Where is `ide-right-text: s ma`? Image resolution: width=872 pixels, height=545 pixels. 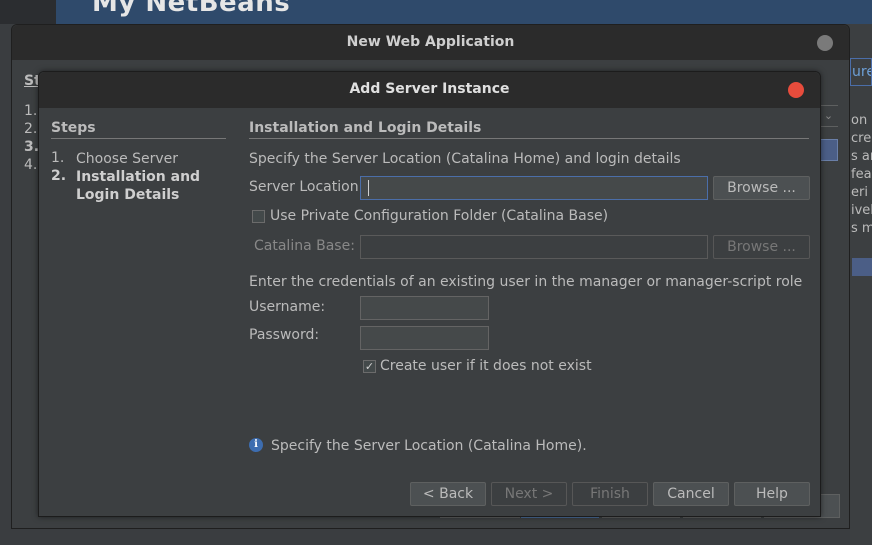 ide-right-text: s ma is located at coordinates (861, 228).